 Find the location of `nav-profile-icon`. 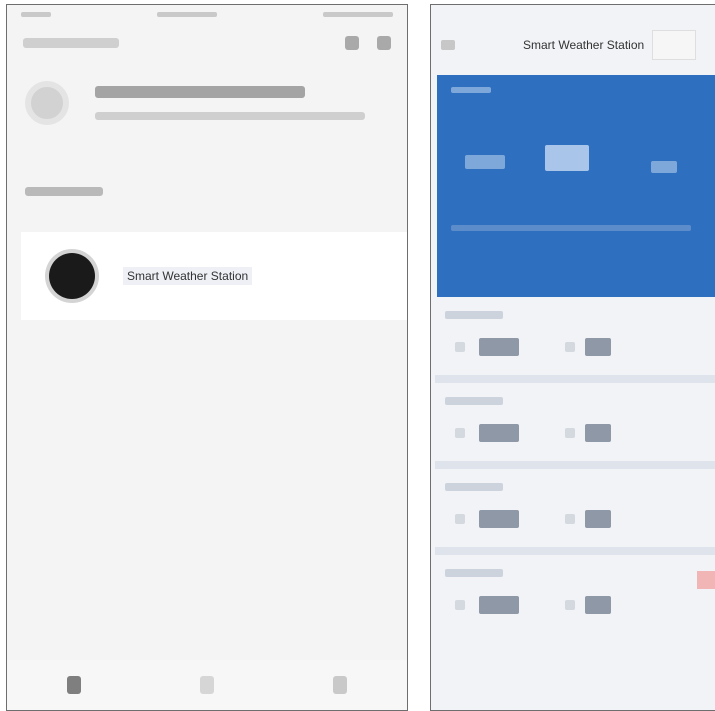

nav-profile-icon is located at coordinates (340, 685).